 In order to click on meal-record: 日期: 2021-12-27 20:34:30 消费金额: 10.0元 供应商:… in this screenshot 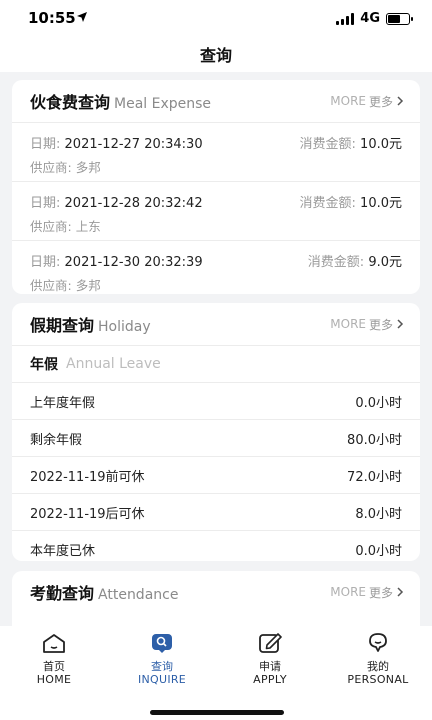, I will do `click(216, 152)`.